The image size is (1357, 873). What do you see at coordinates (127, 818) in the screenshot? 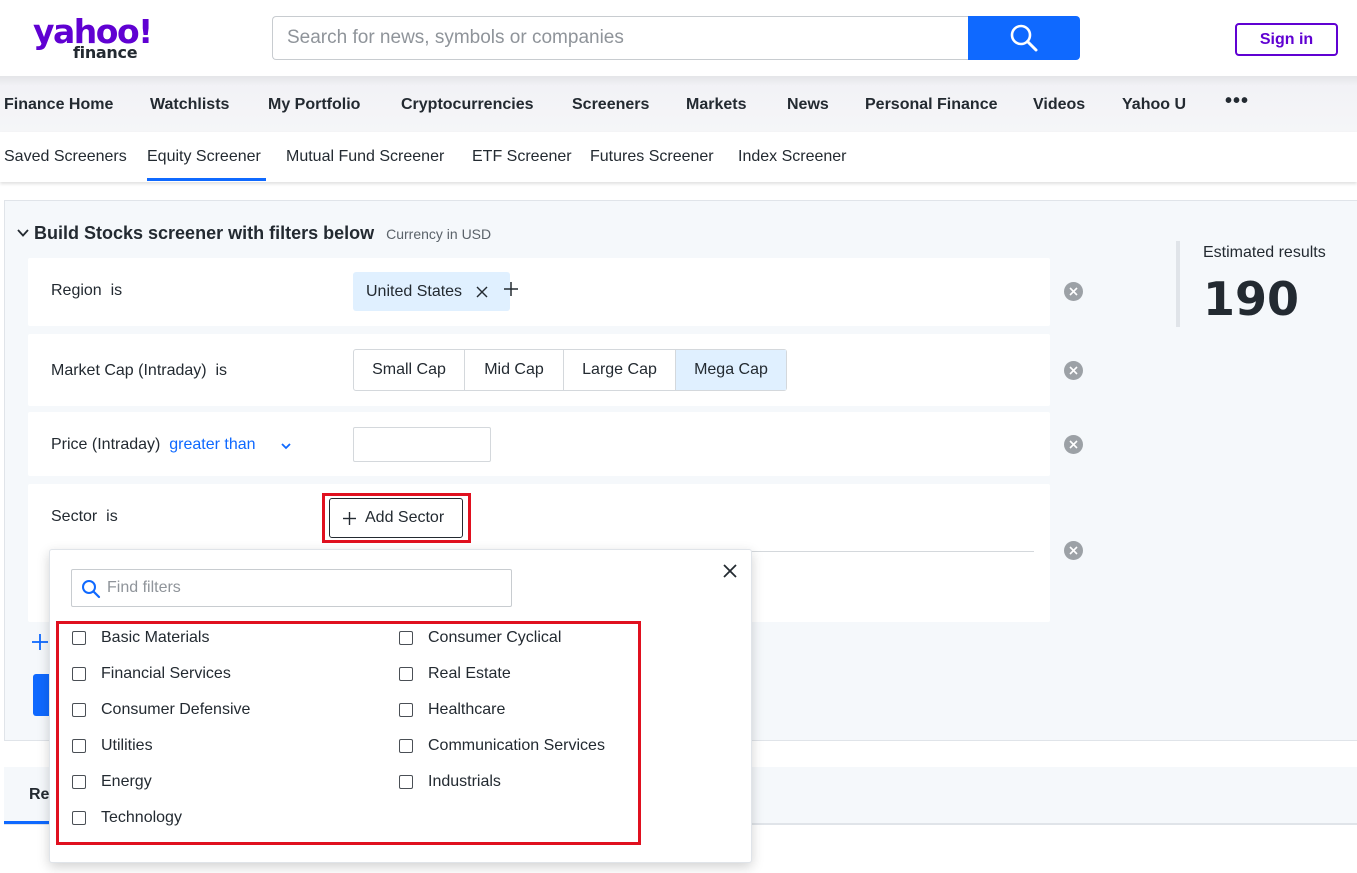
I see `sector-option-technology: Technology` at bounding box center [127, 818].